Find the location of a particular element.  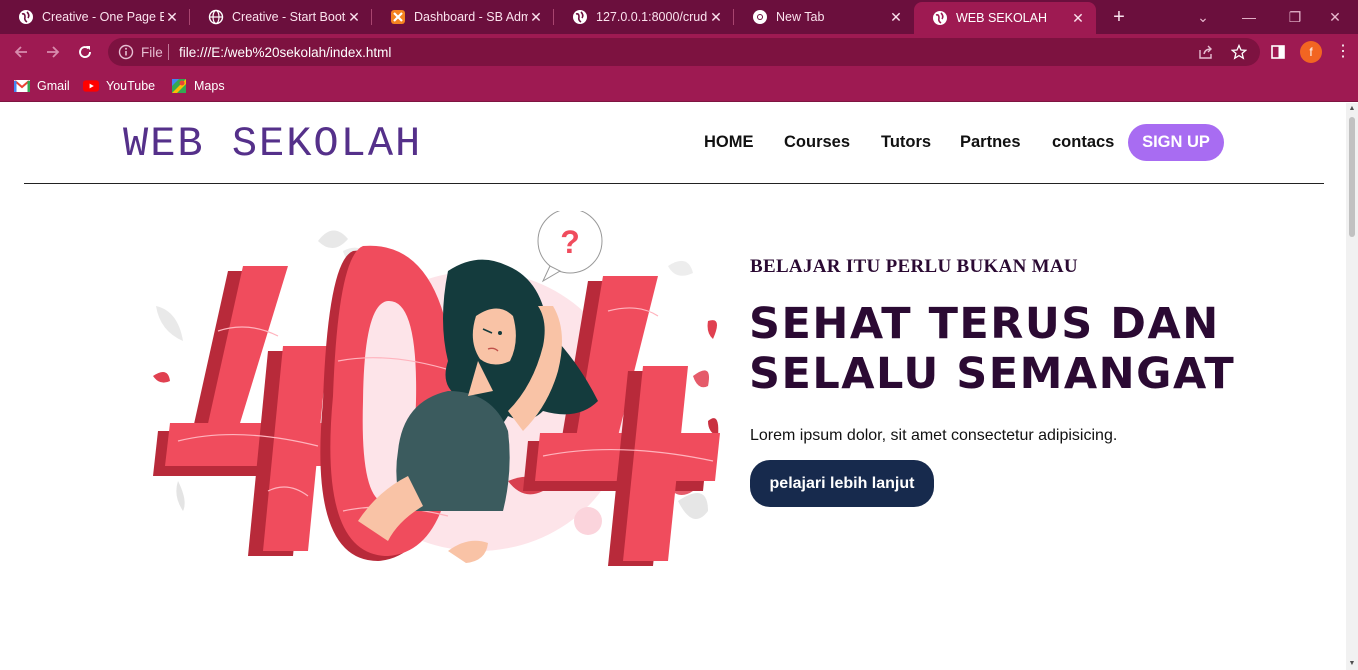

headline-line-1: SEHAT TERUS DAN is located at coordinates (984, 324).